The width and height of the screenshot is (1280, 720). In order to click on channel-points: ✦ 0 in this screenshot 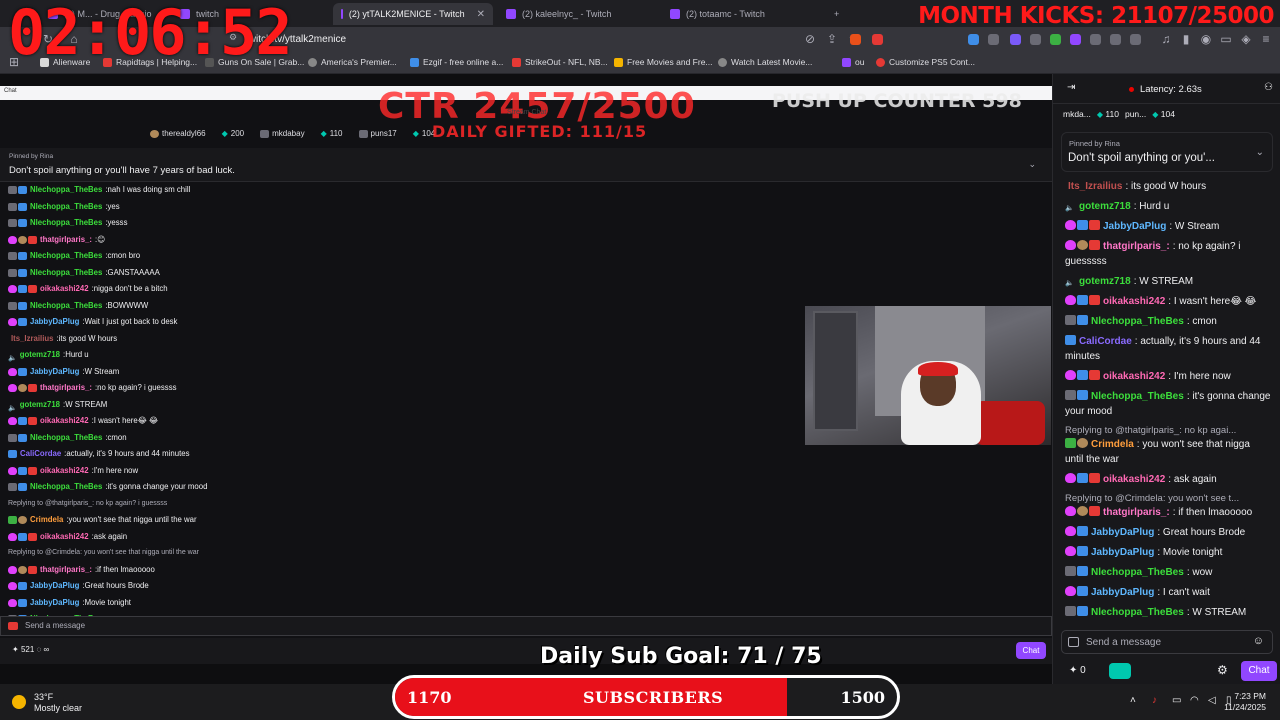, I will do `click(1077, 670)`.